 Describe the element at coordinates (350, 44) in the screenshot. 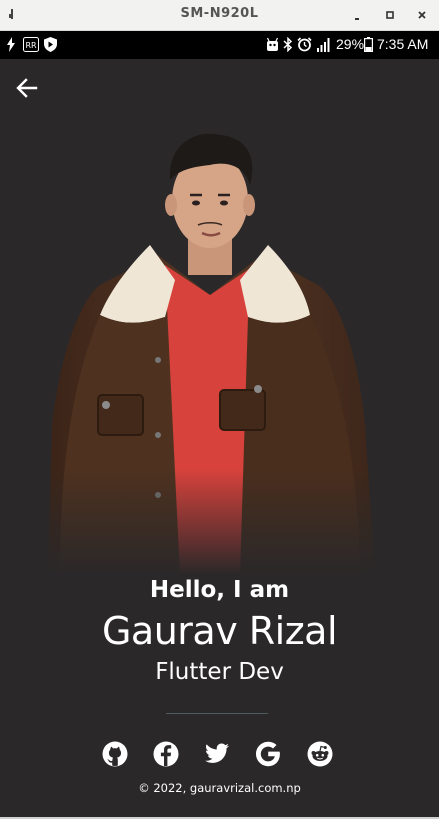

I see `battery-percent: 29%` at that location.